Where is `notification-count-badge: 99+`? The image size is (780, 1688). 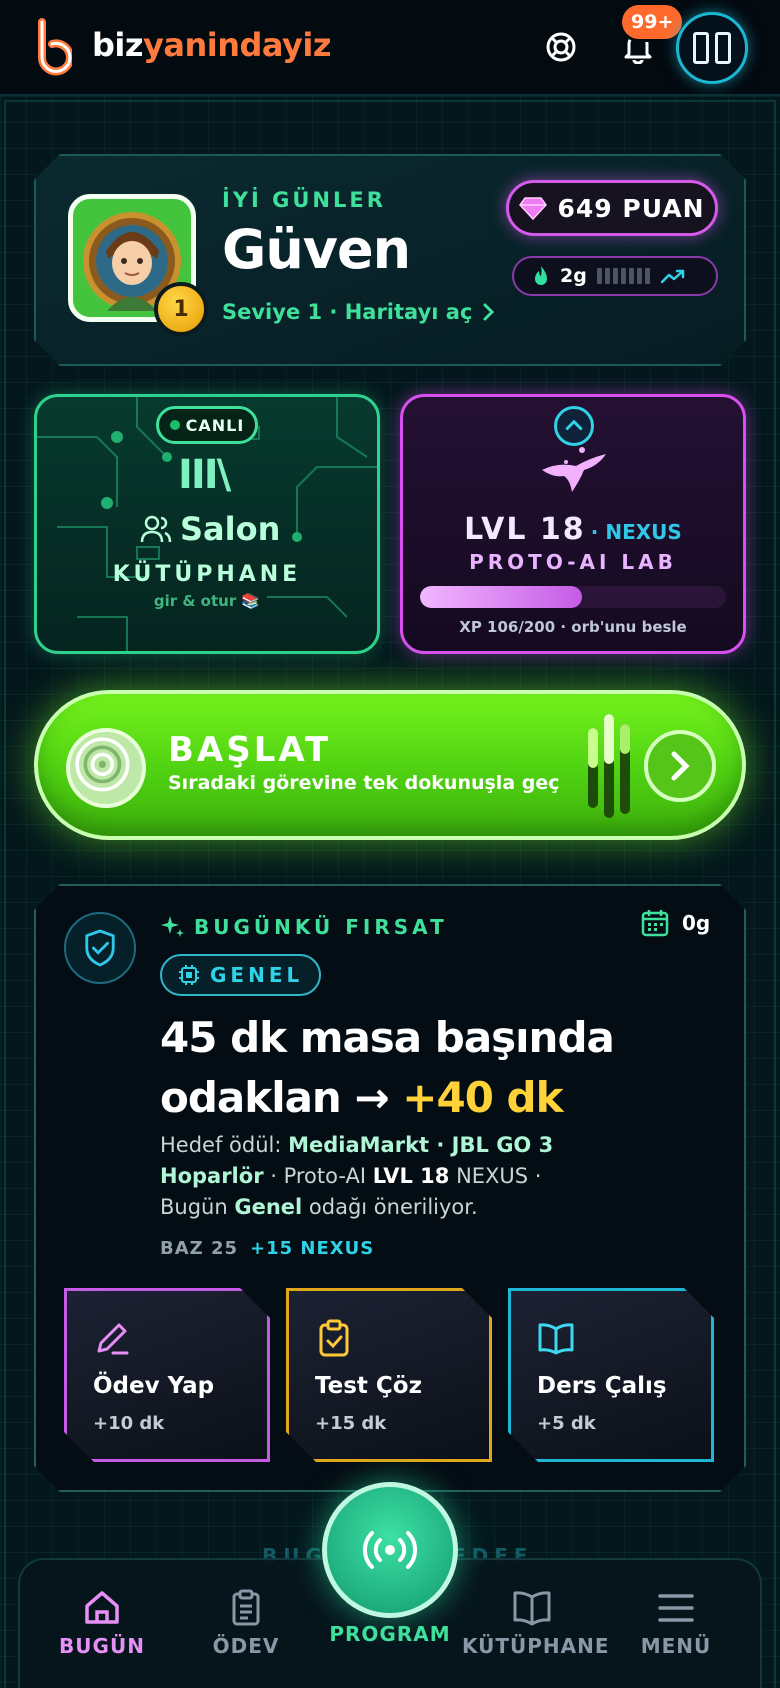
notification-count-badge: 99+ is located at coordinates (652, 22).